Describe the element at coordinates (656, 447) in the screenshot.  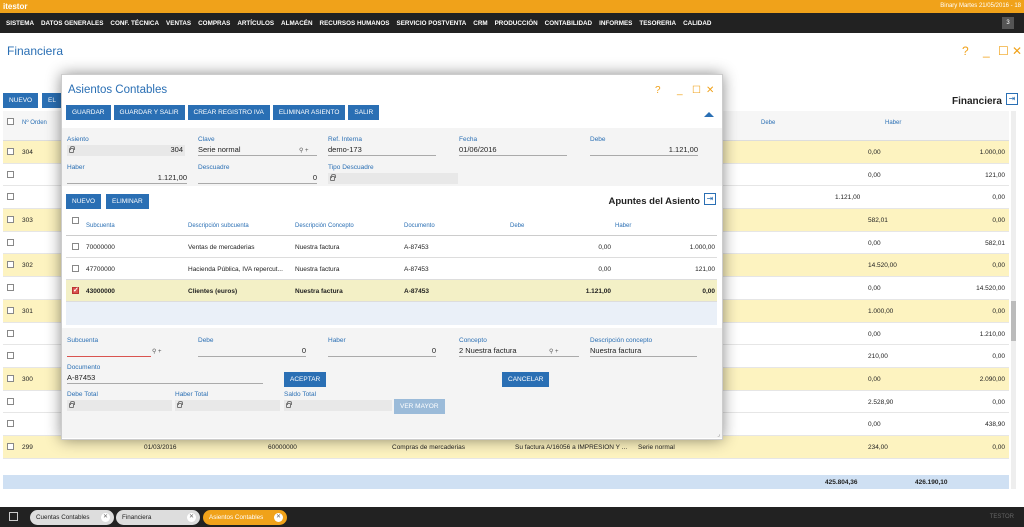
I see `cell-serie: Serie normal` at that location.